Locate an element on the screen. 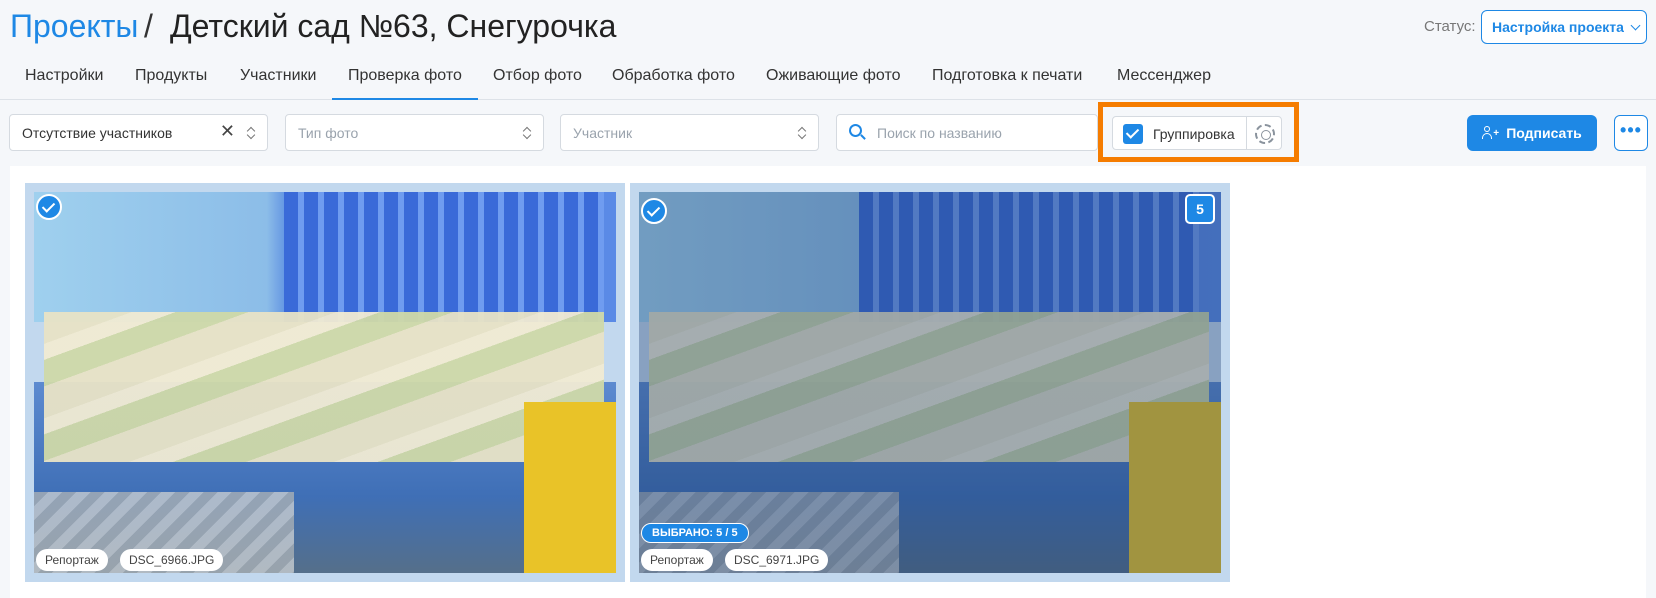 This screenshot has height=598, width=1656. tab-print-preparation: Подготовка к печати is located at coordinates (1007, 80).